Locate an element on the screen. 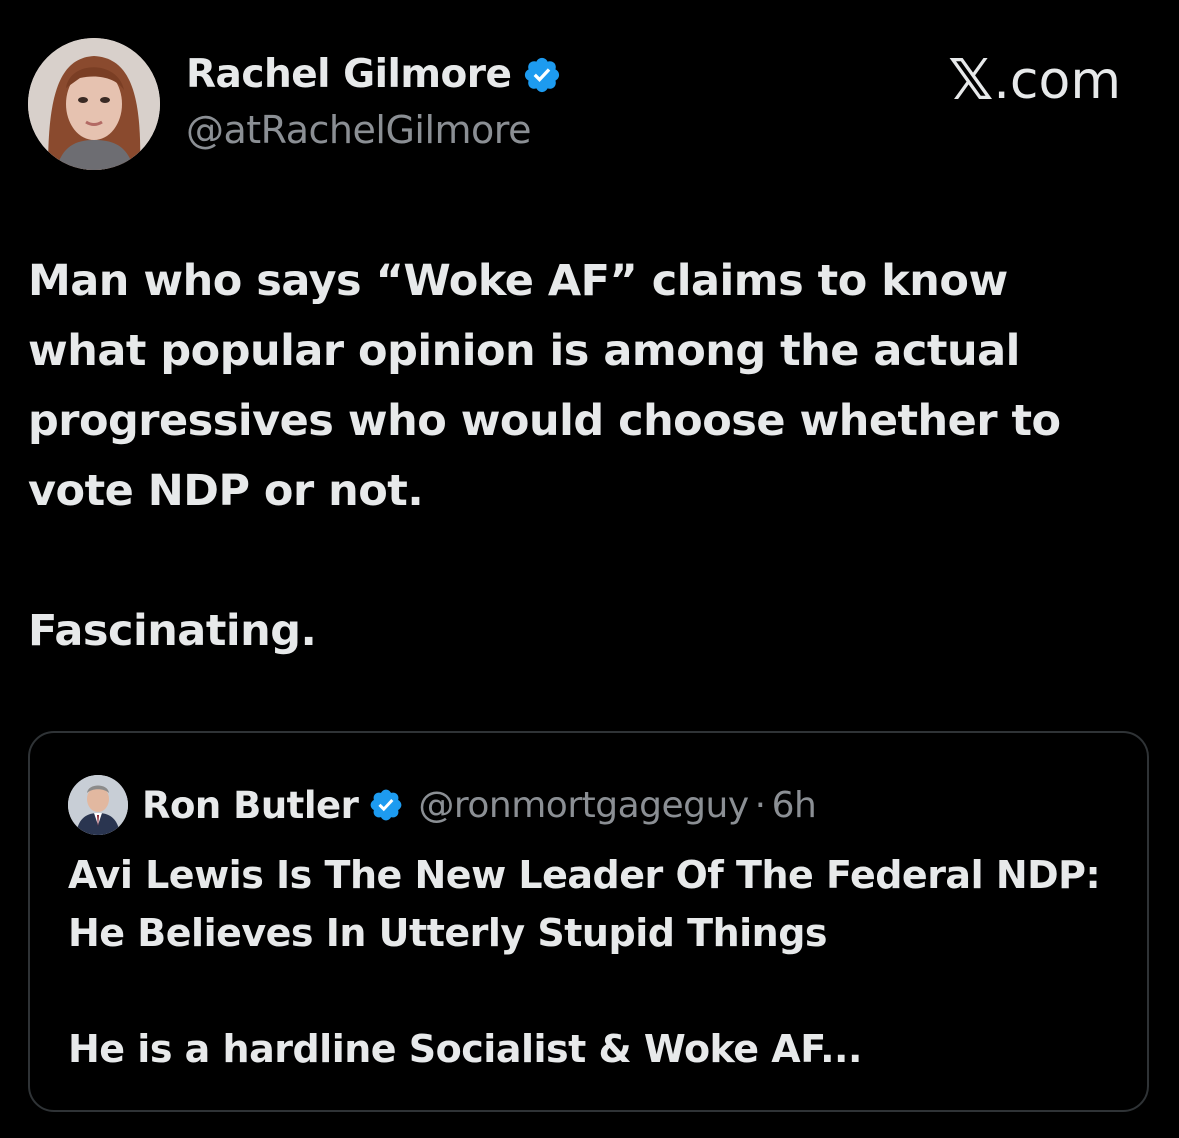  author-name-text: Rachel Gilmore is located at coordinates (349, 74).